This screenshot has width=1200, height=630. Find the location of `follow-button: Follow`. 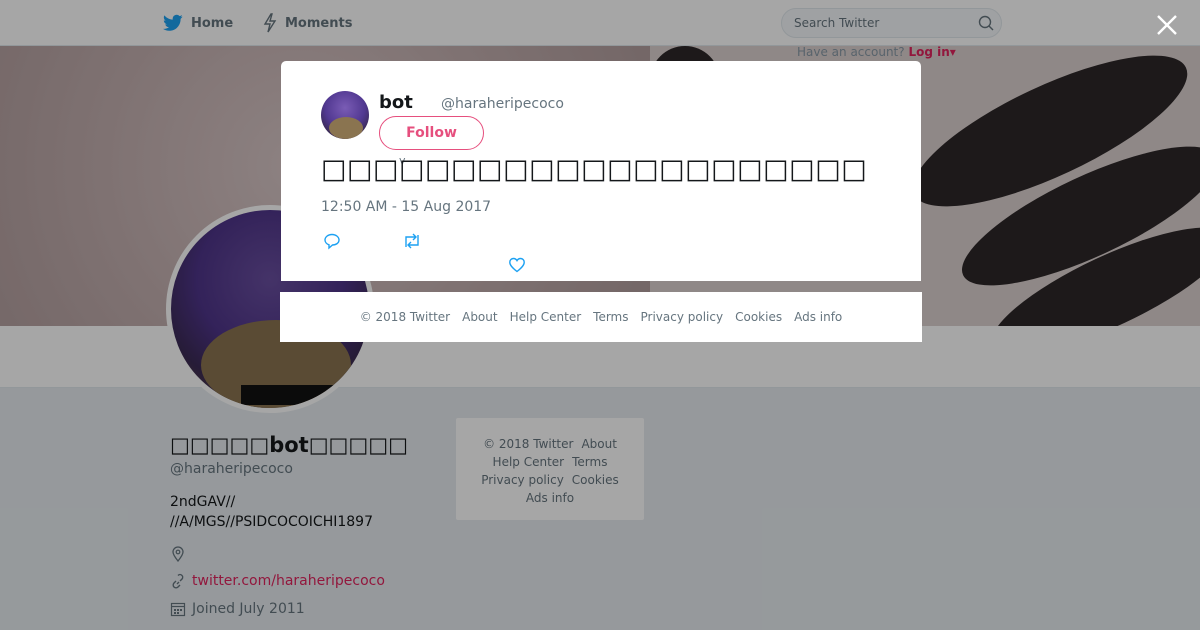

follow-button: Follow is located at coordinates (431, 133).